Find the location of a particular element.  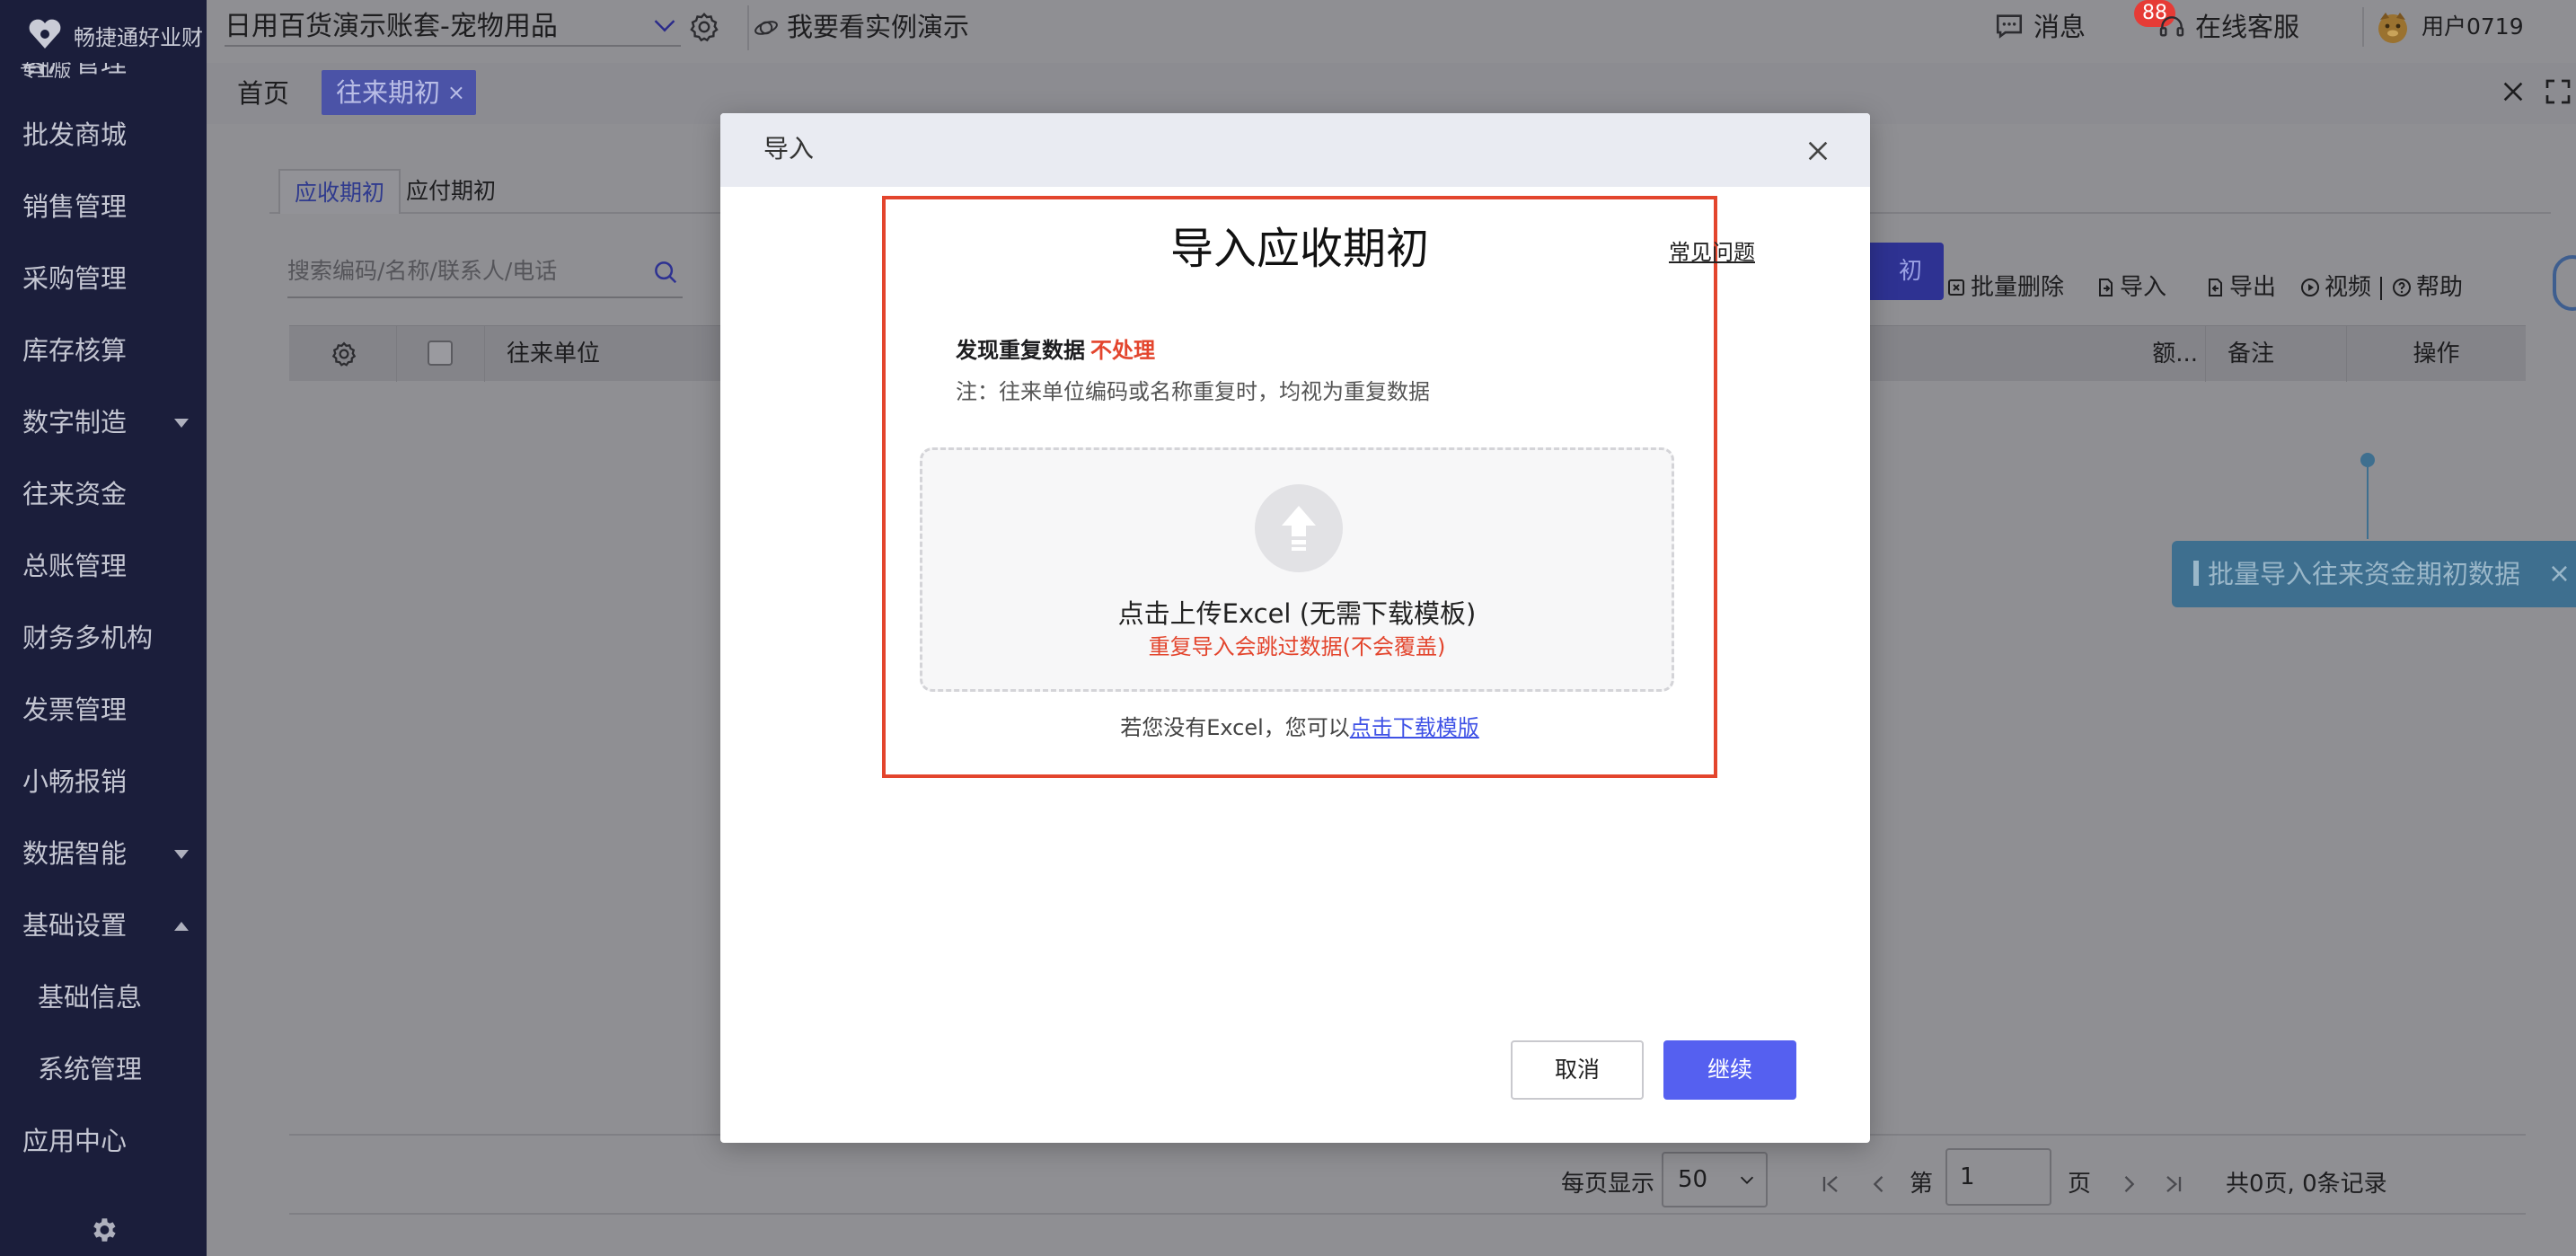

sidebar-item-invoice: 发票管理 is located at coordinates (103, 710).